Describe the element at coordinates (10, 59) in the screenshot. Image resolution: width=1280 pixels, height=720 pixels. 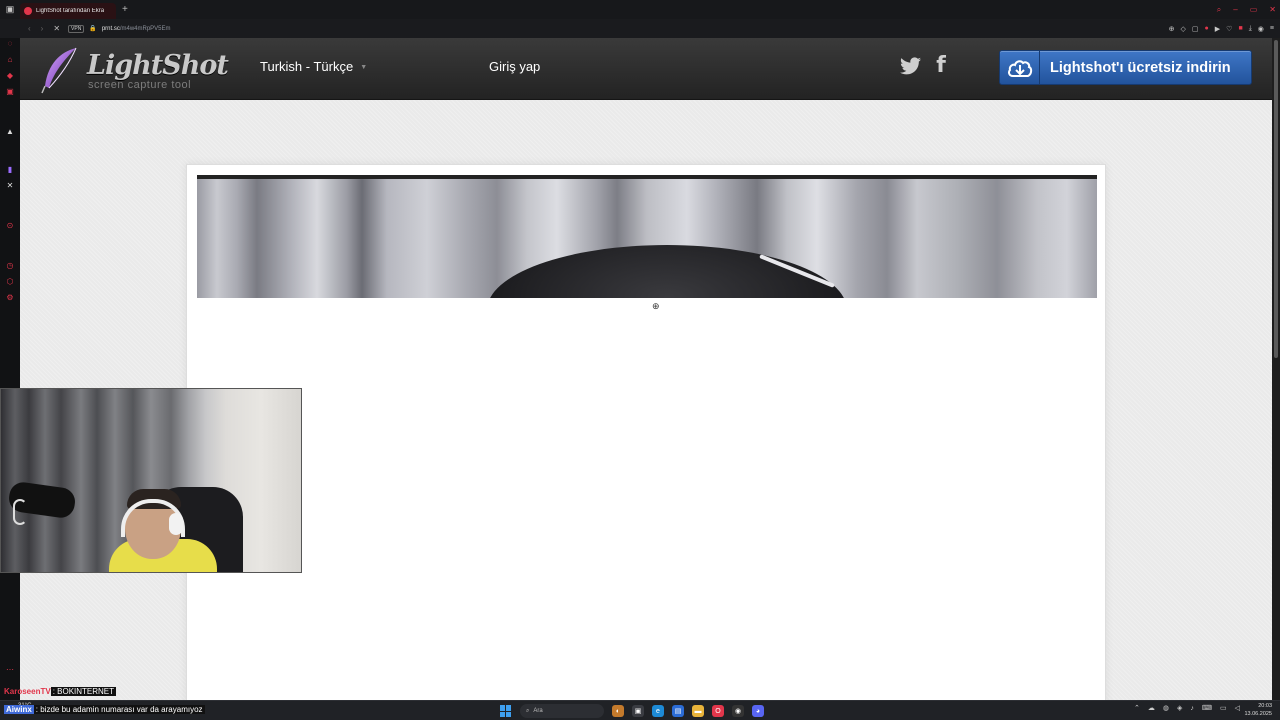
I see `sidebar-shop-icon: ⌂` at that location.